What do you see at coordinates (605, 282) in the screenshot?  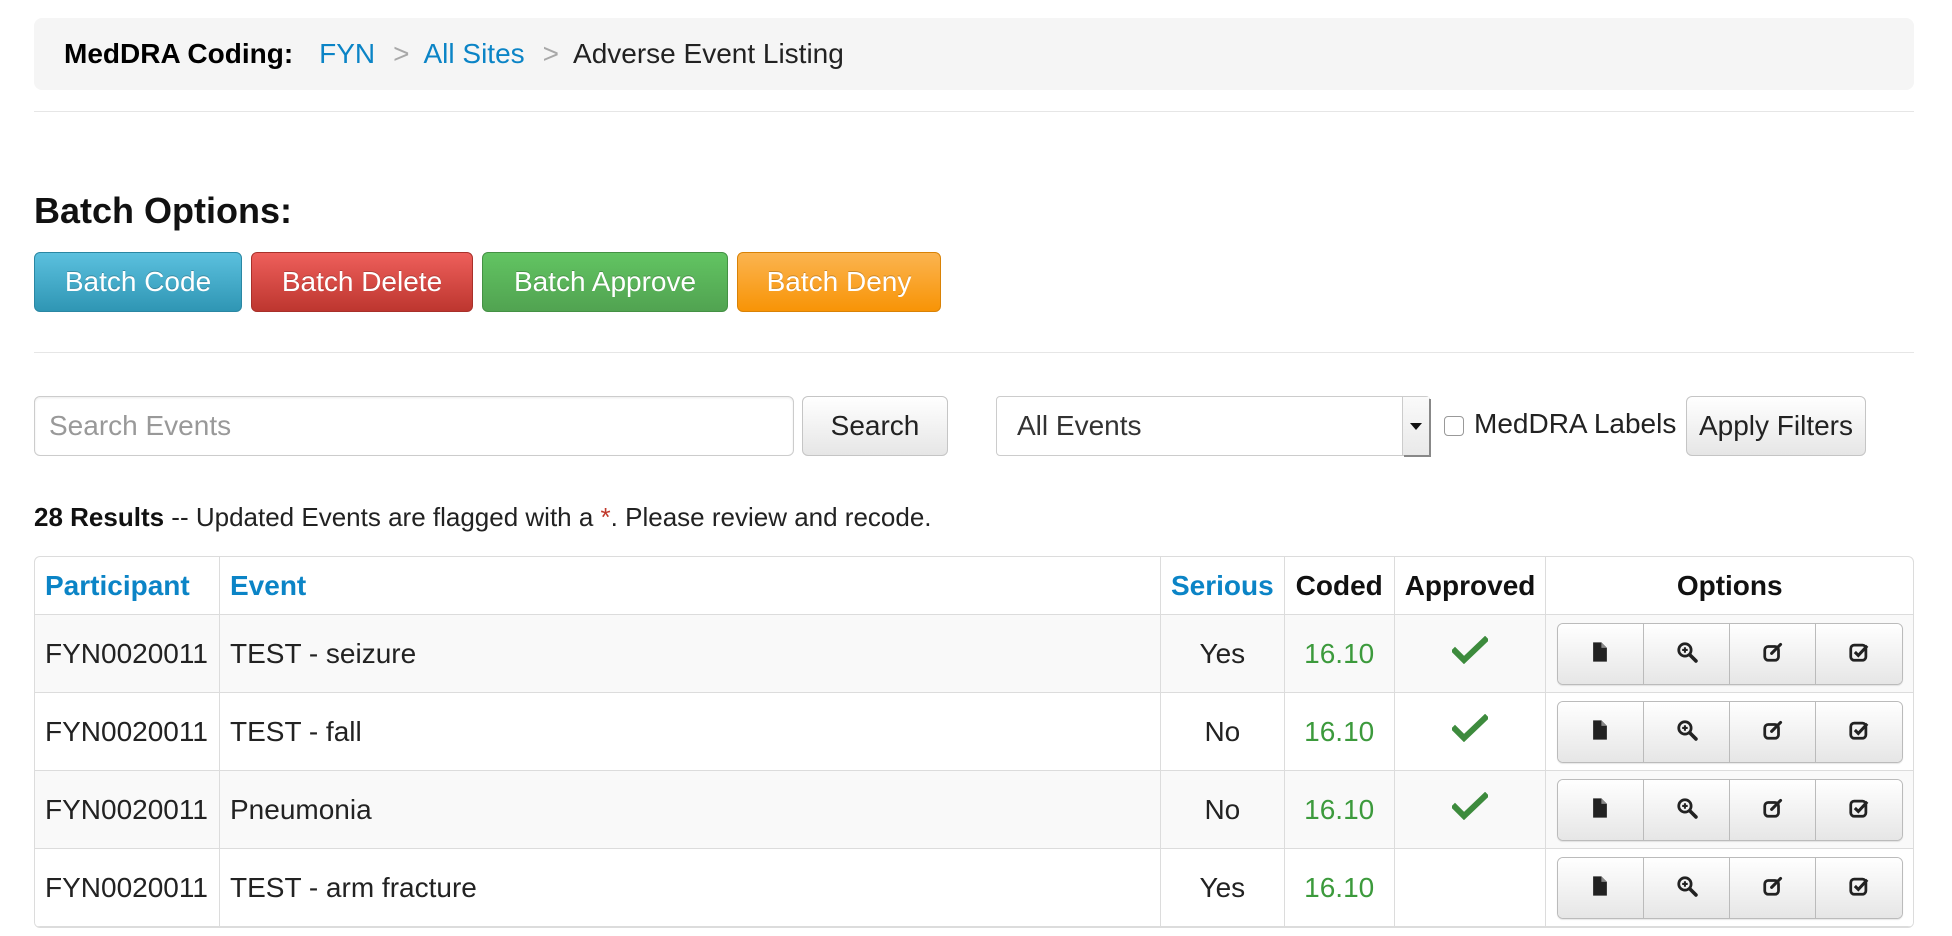 I see `batch-approve-button: Batch Approve` at bounding box center [605, 282].